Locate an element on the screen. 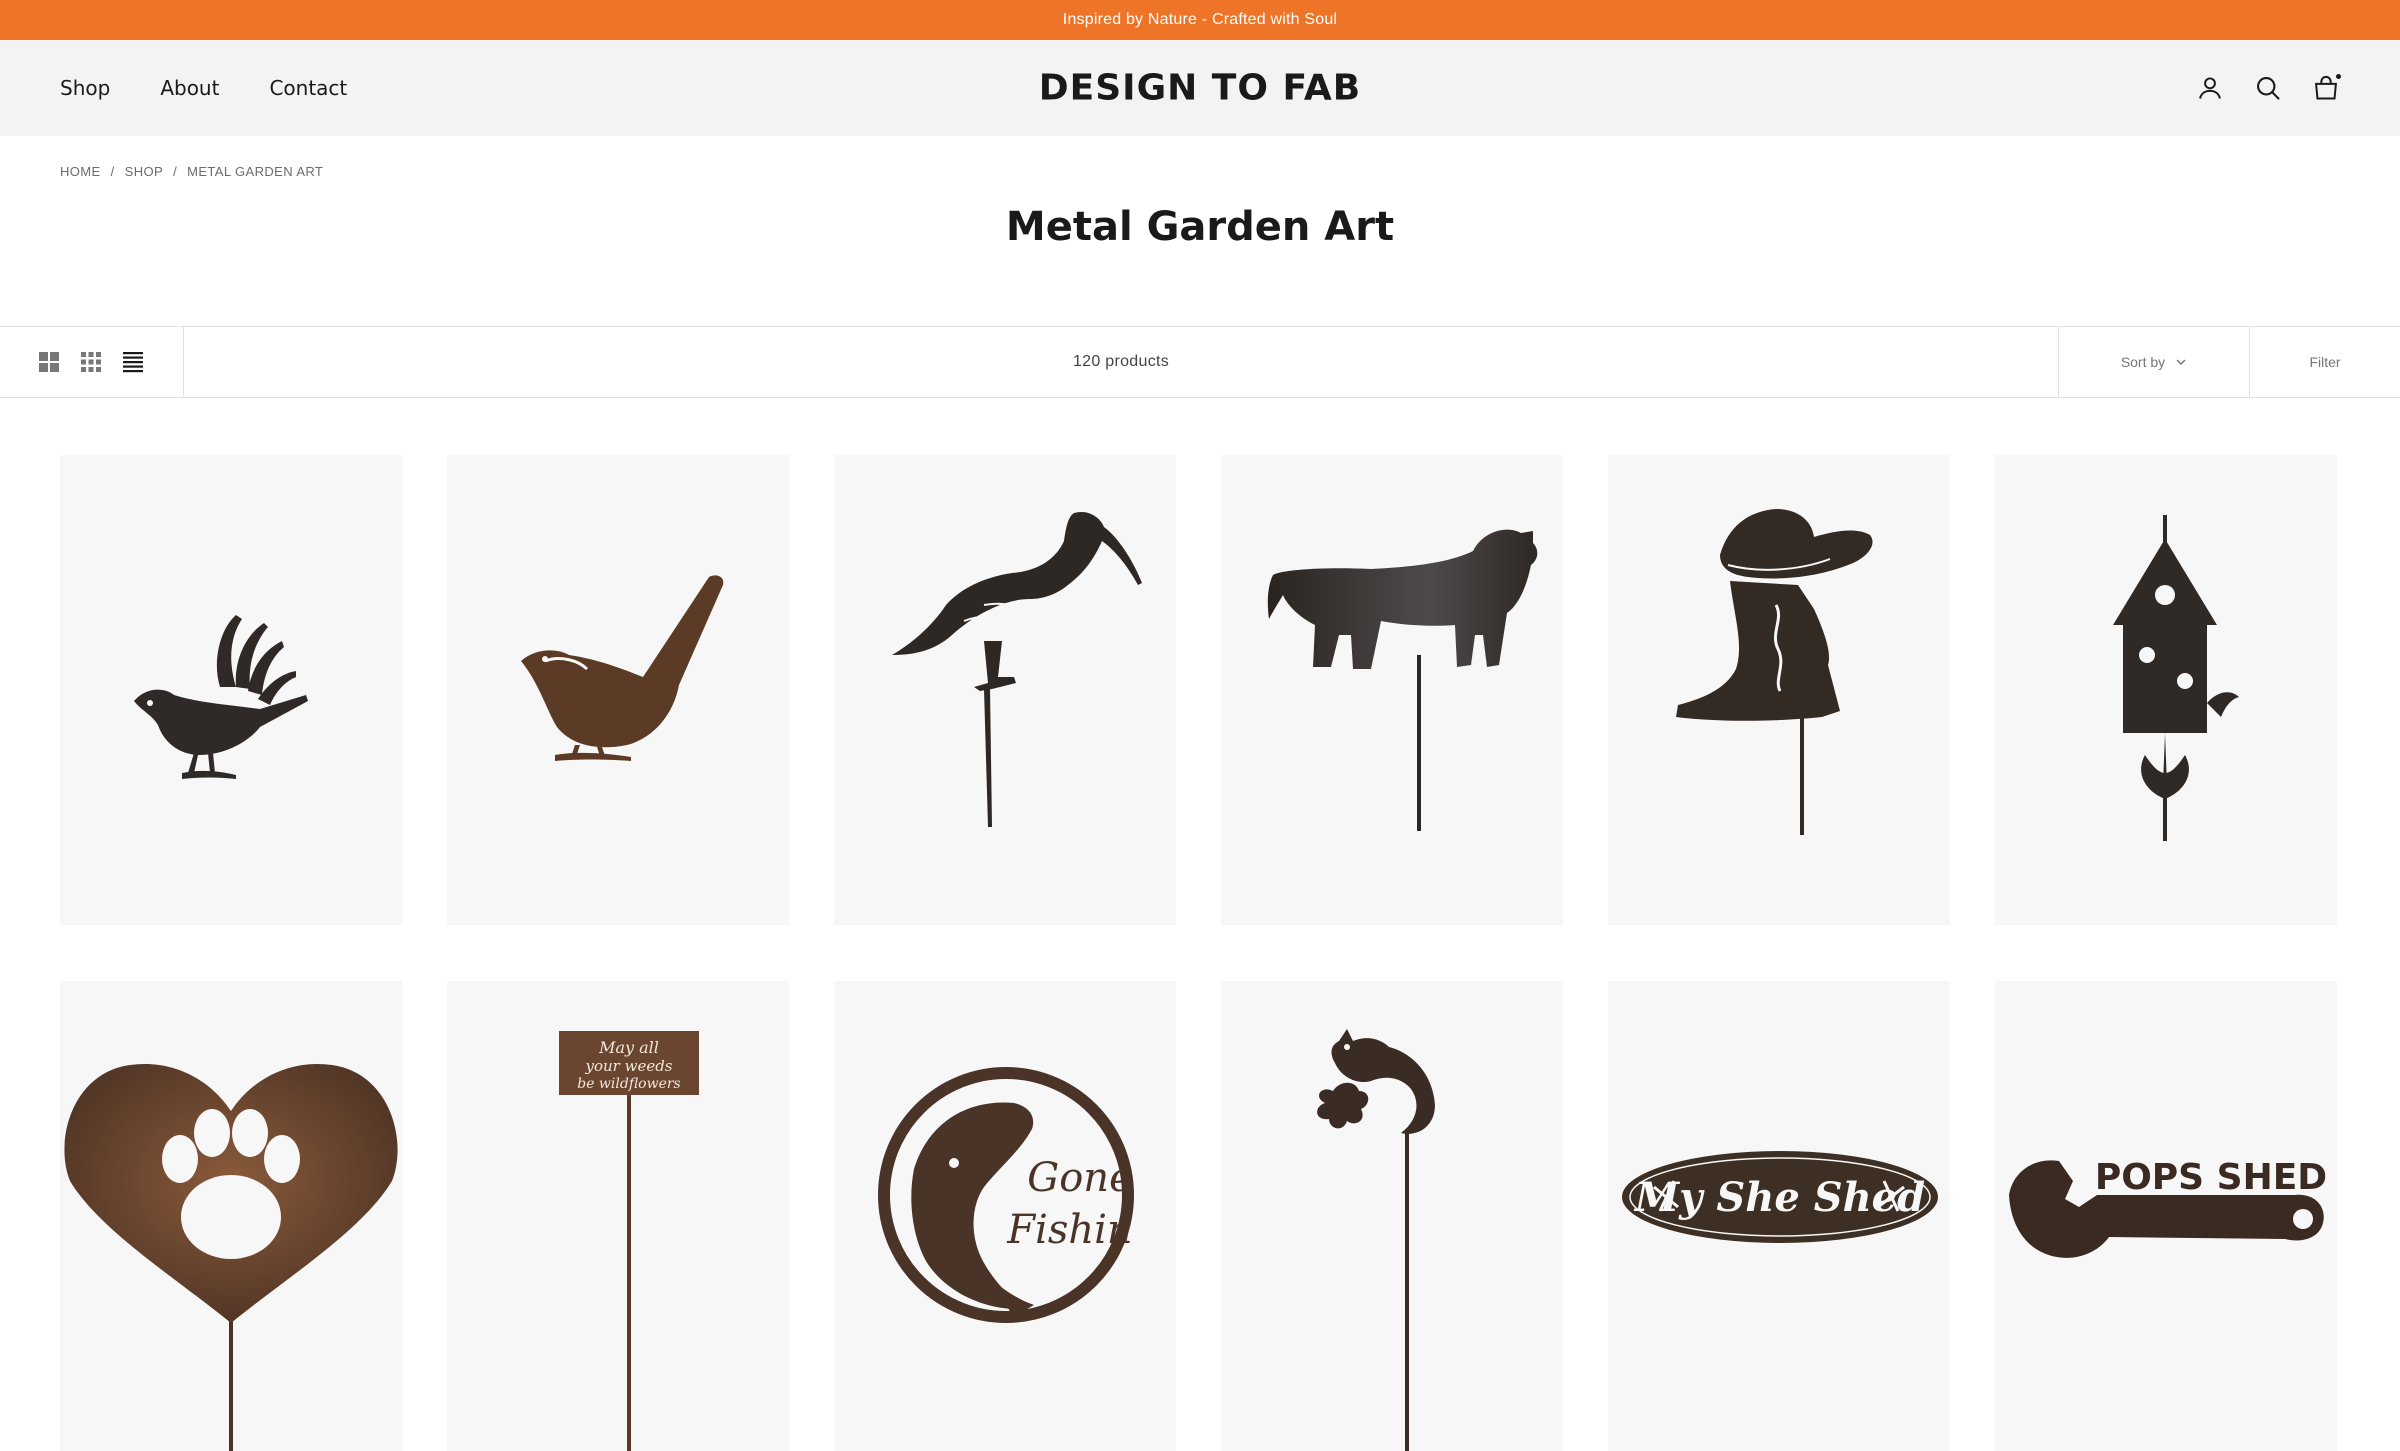  grid-small-icon is located at coordinates (91, 362).